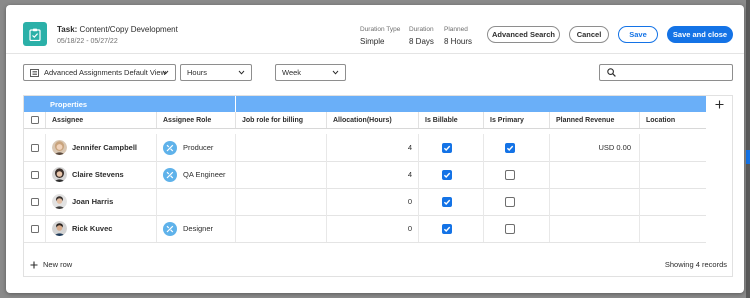 Image resolution: width=750 pixels, height=298 pixels. Describe the element at coordinates (34, 120) in the screenshot. I see `select-all-checkbox` at that location.